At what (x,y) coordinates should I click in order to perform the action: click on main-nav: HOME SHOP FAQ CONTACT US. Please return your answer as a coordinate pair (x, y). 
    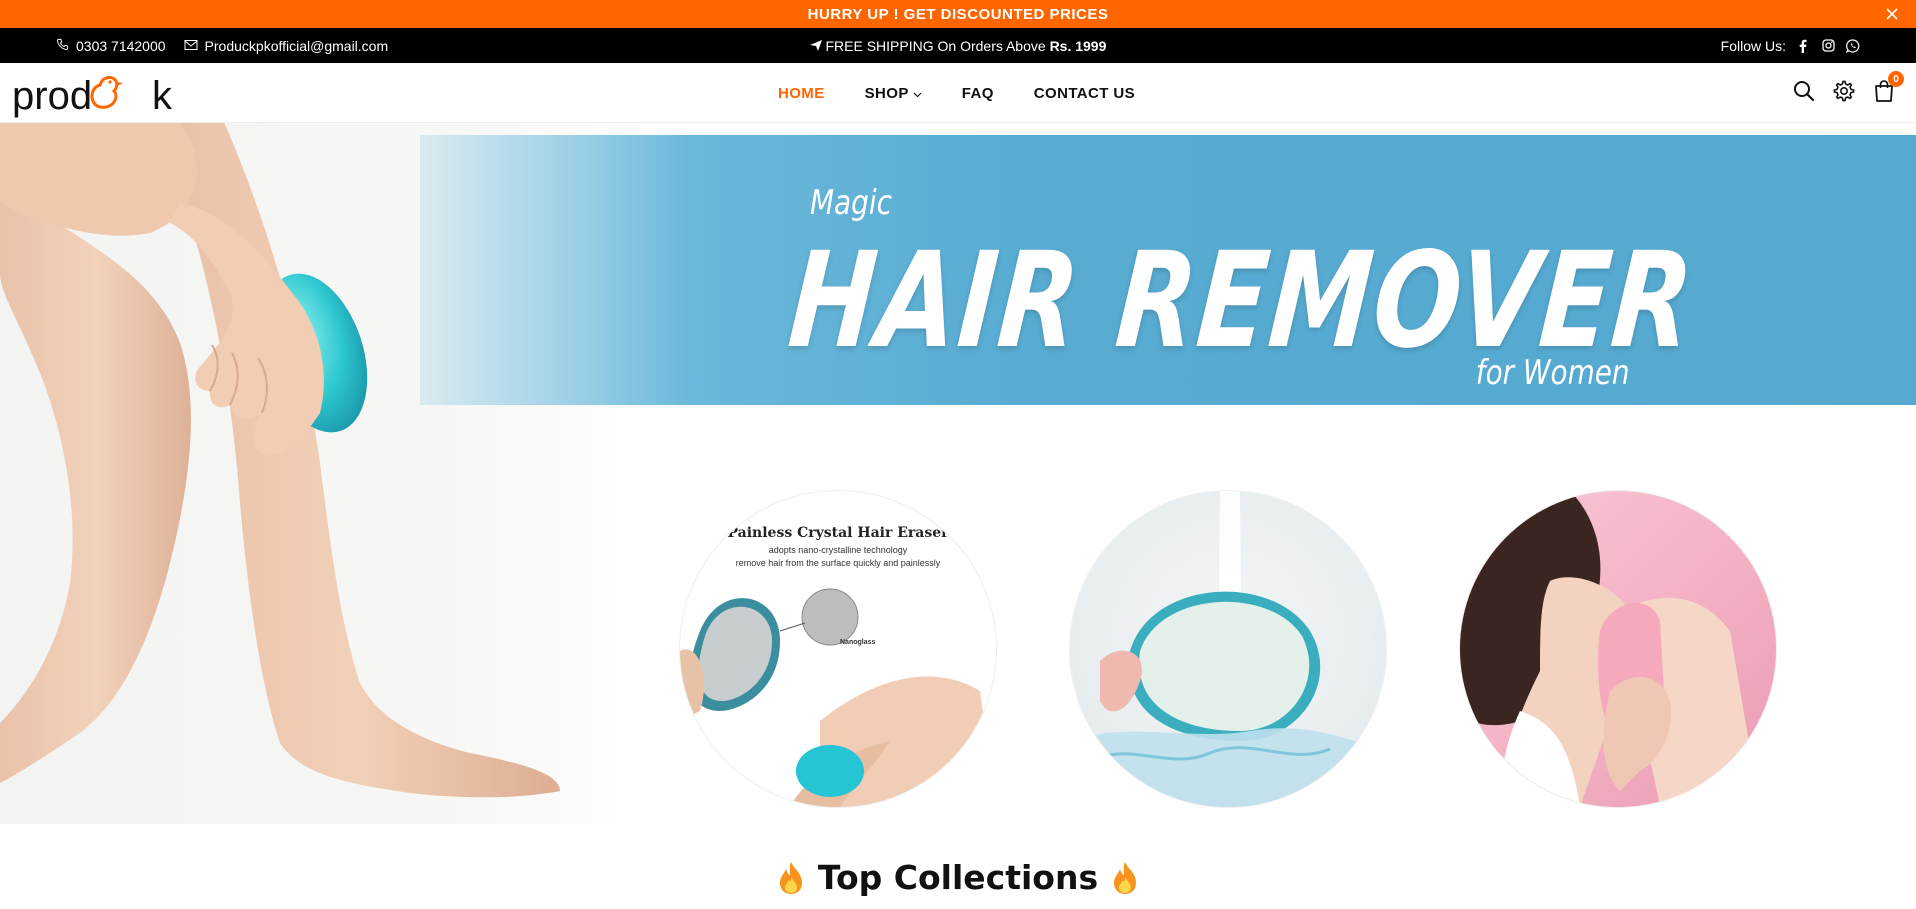
    Looking at the image, I should click on (956, 93).